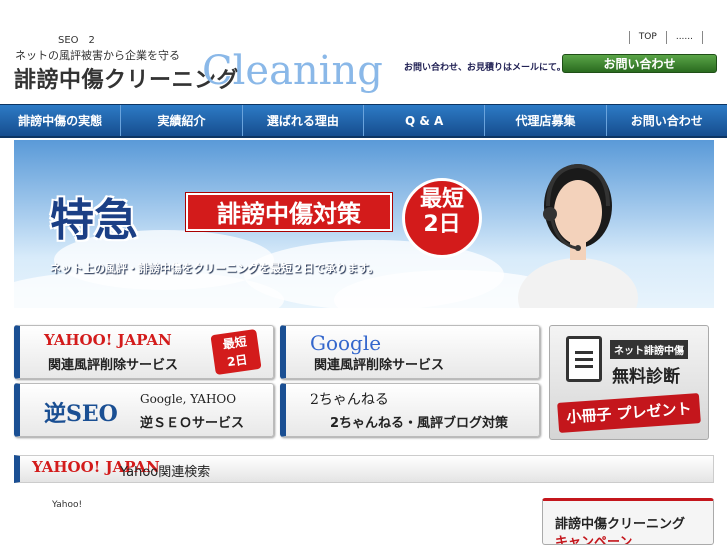 This screenshot has height=545, width=727. I want to click on yahoo-search-label: Yahoo関連検索, so click(165, 472).